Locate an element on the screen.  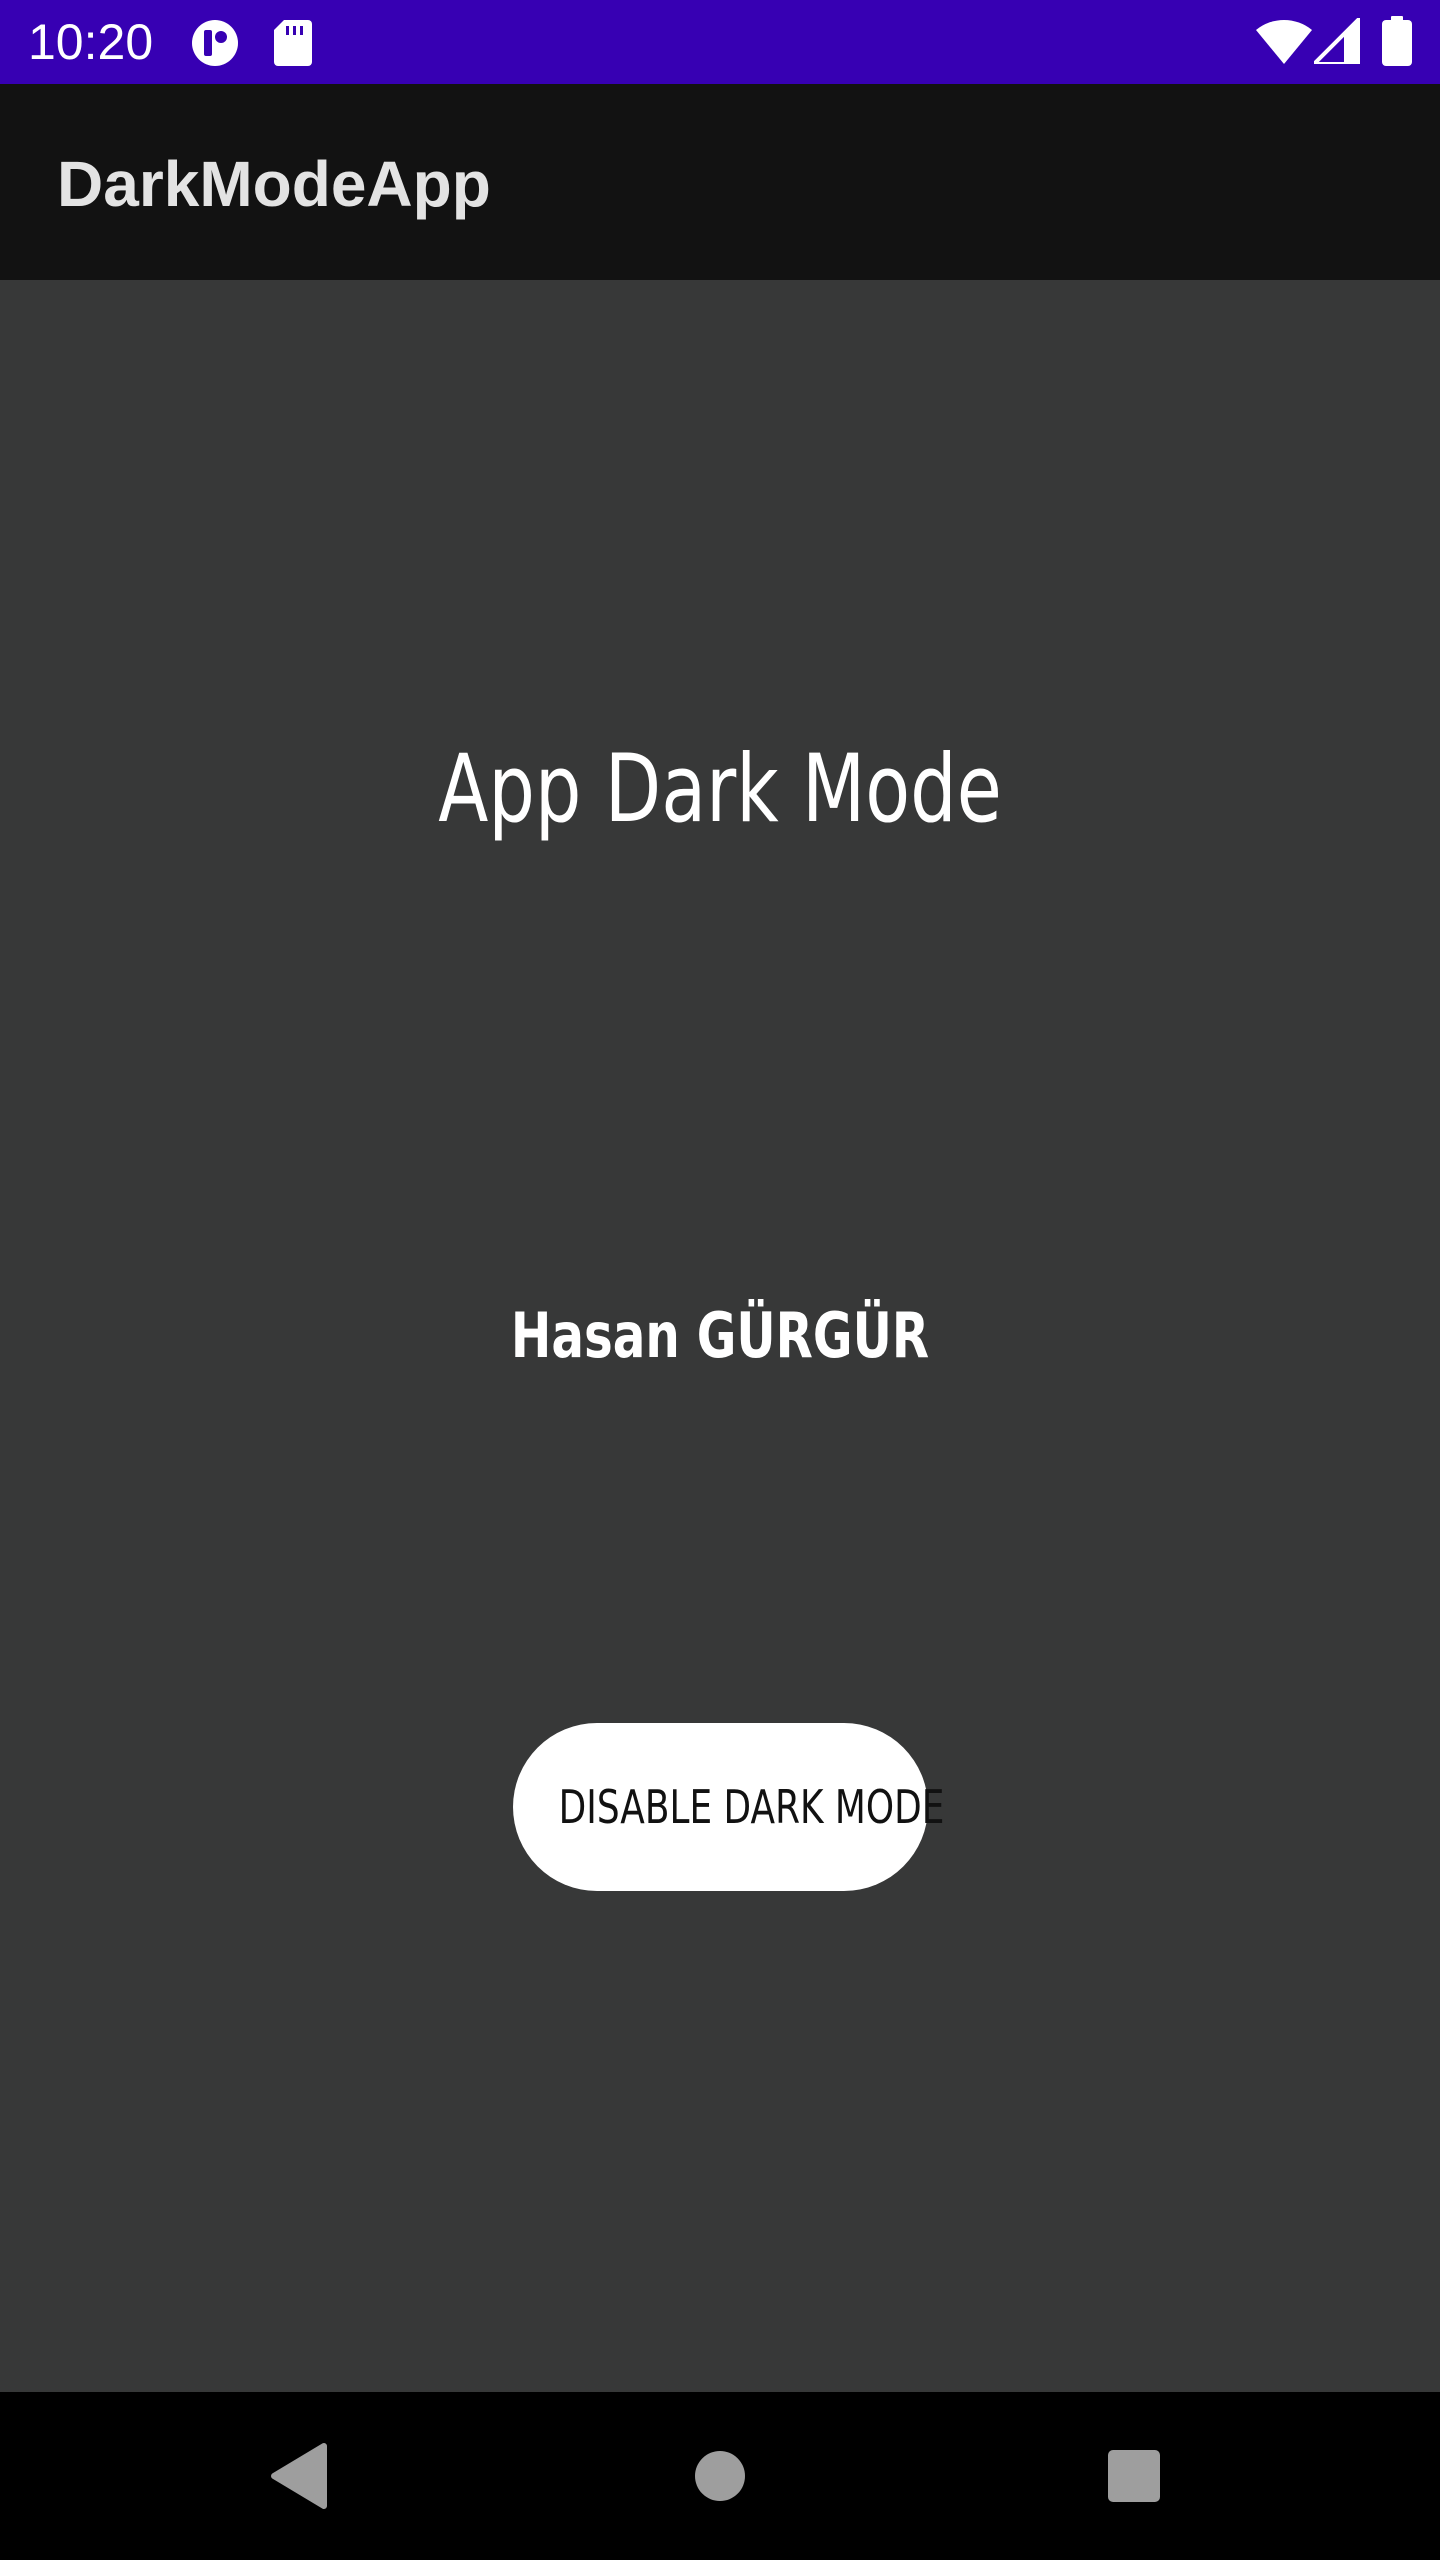
recents-icon is located at coordinates (1134, 2476).